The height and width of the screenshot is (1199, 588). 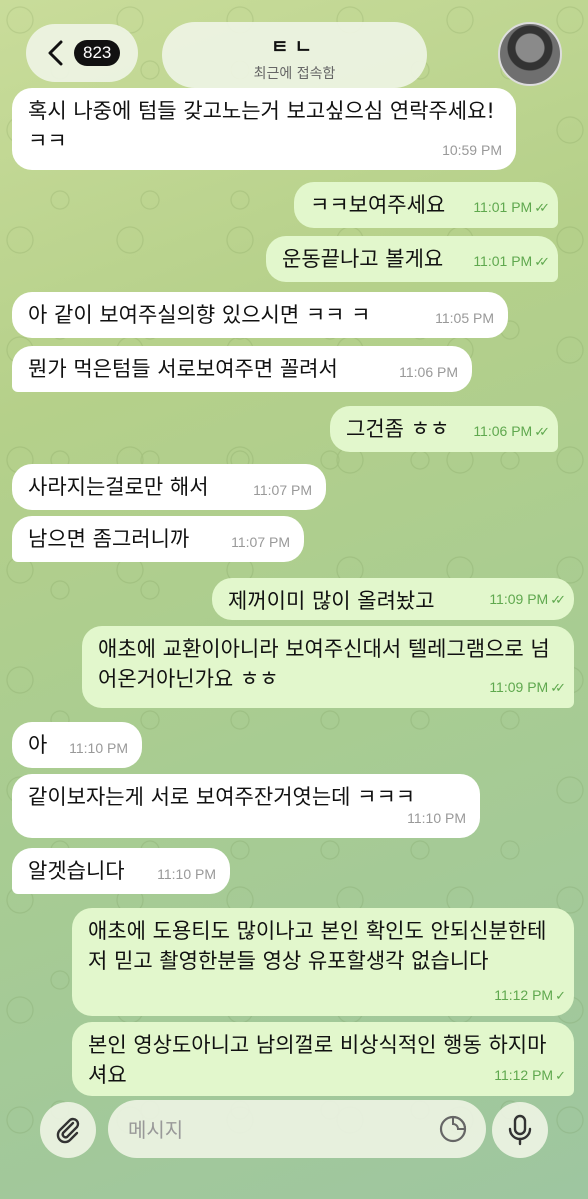 I want to click on message-outgoing: ㅋㅋ보여주세요 11:01 PM ✓✓, so click(x=426, y=205).